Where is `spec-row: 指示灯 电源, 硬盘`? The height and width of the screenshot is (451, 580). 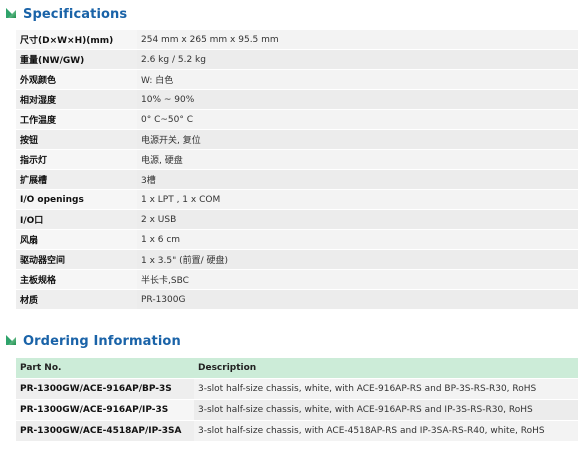
spec-row: 指示灯 电源, 硬盘 is located at coordinates (297, 159).